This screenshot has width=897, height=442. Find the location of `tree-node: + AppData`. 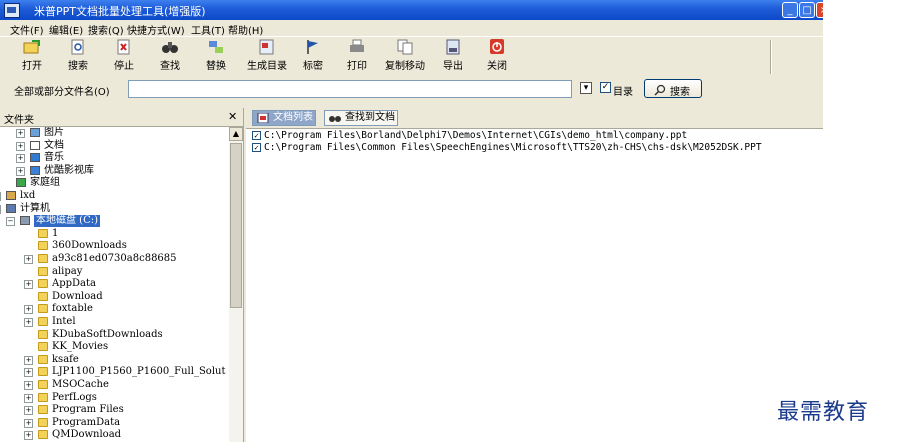

tree-node: + AppData is located at coordinates (114, 284).